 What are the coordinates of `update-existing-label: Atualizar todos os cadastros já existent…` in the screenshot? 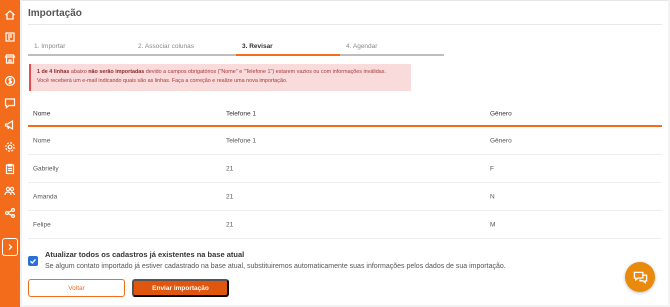 It's located at (145, 254).